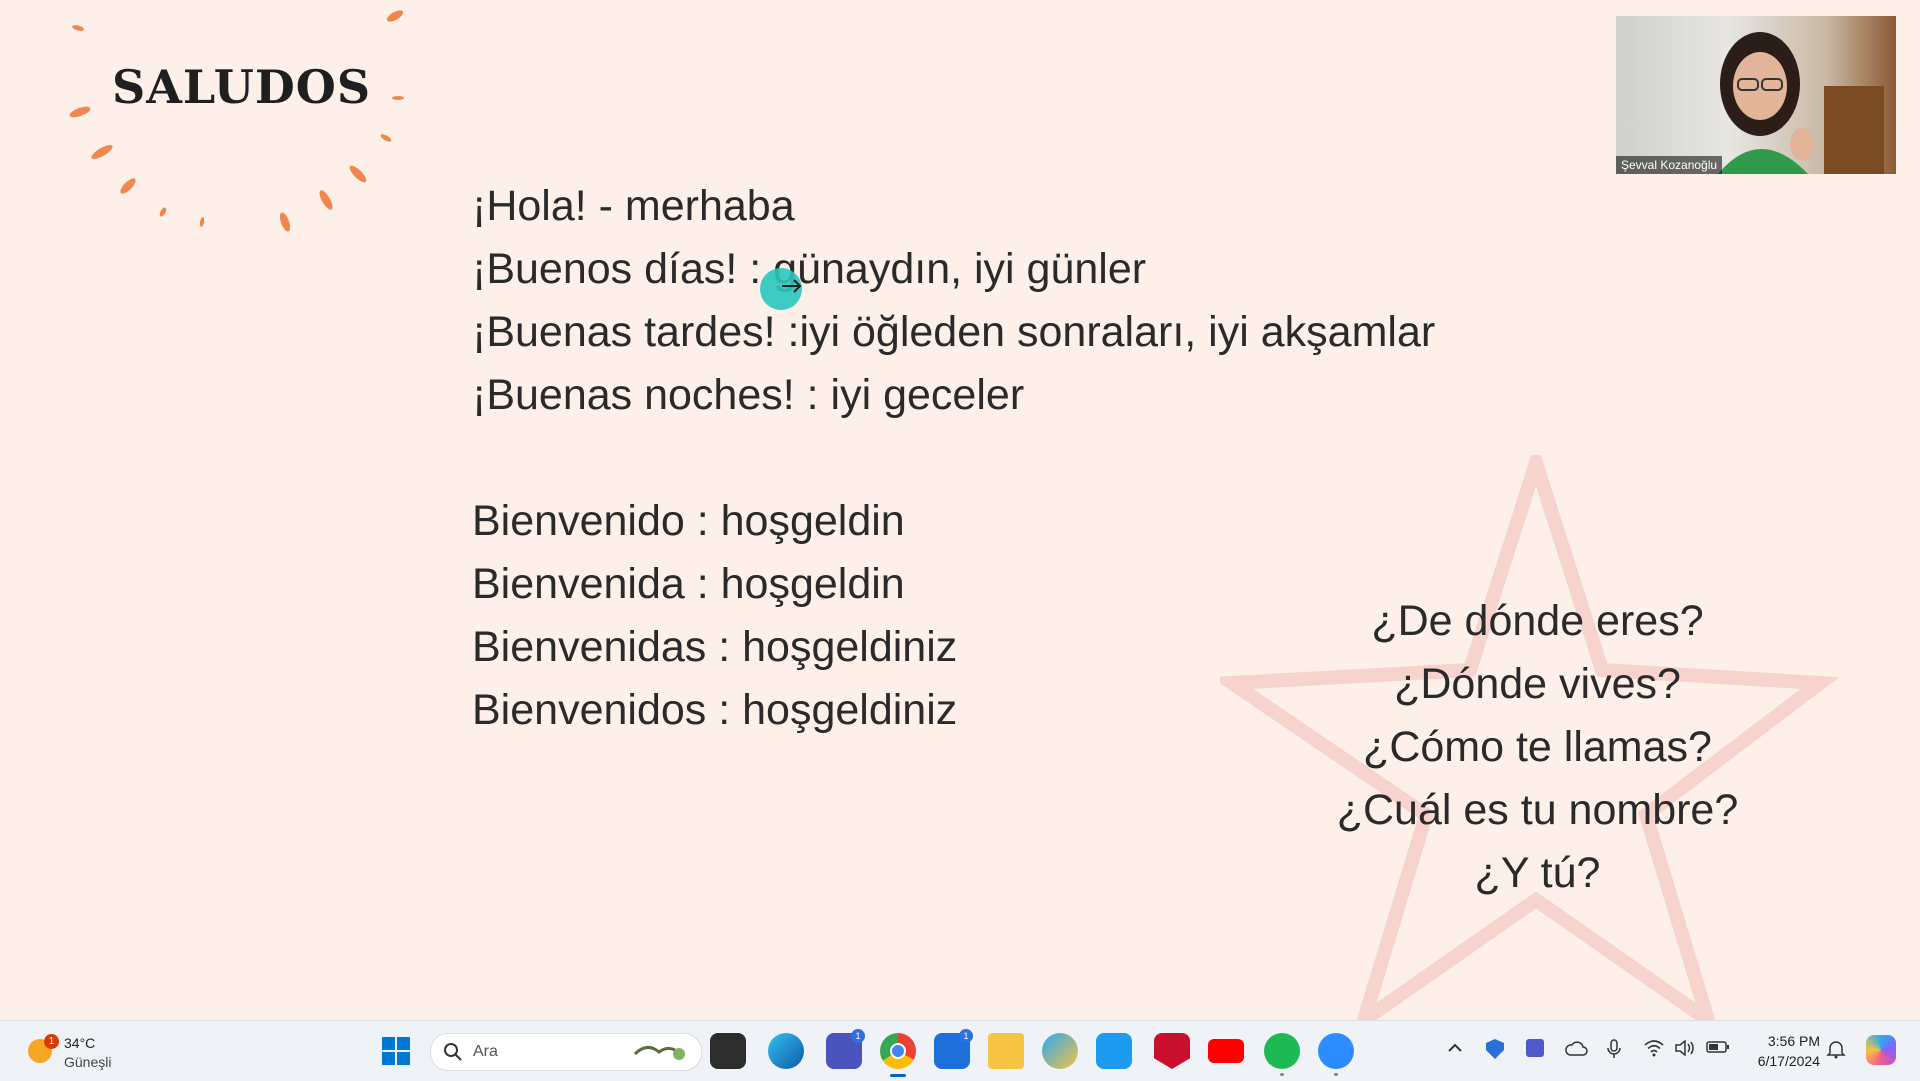 The width and height of the screenshot is (1920, 1081). Describe the element at coordinates (1537, 810) in the screenshot. I see `question-line: ¿Cuál es tu nombre?` at that location.